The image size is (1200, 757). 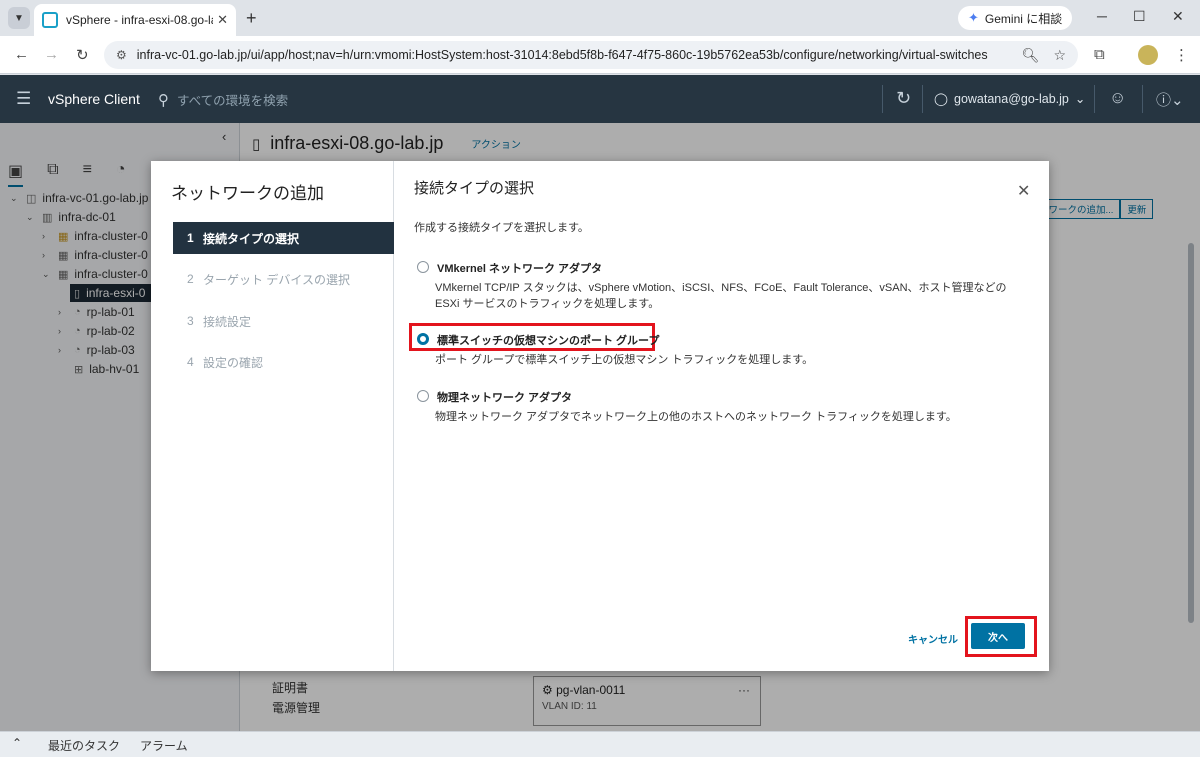 I want to click on tab-recent-tasks: 最近のタスク, so click(x=84, y=747).